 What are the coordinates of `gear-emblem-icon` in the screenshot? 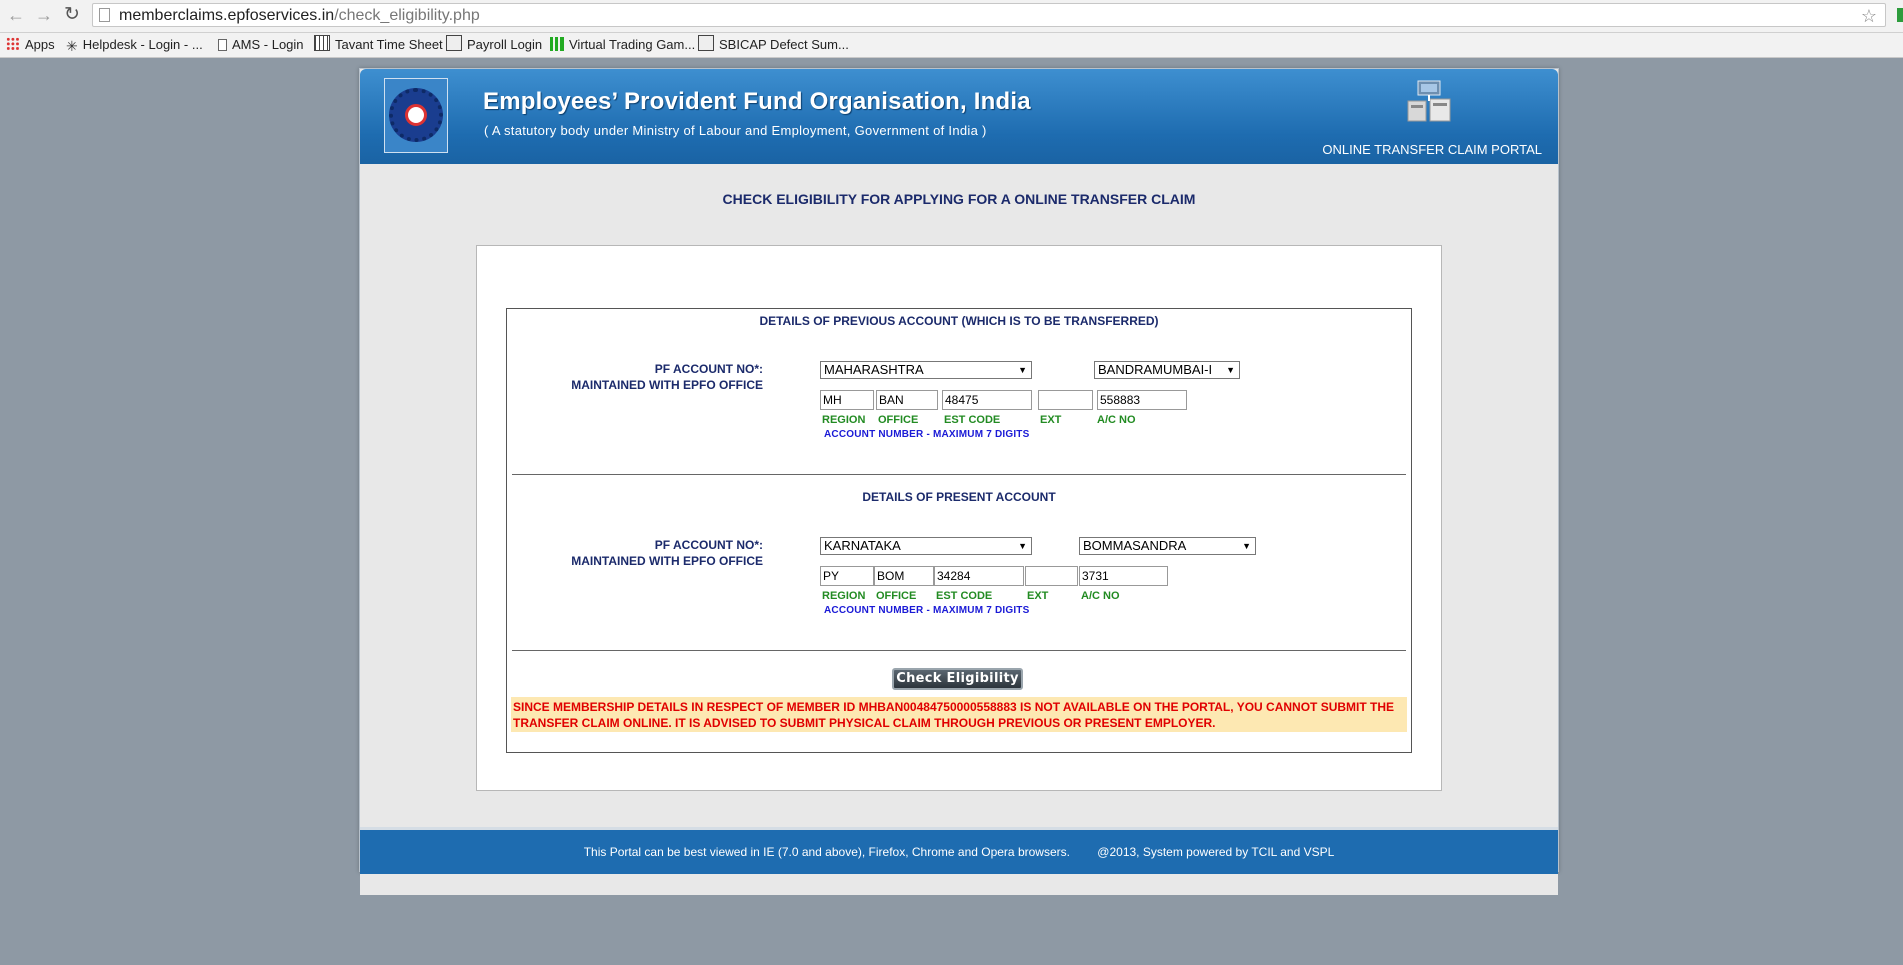 It's located at (416, 115).